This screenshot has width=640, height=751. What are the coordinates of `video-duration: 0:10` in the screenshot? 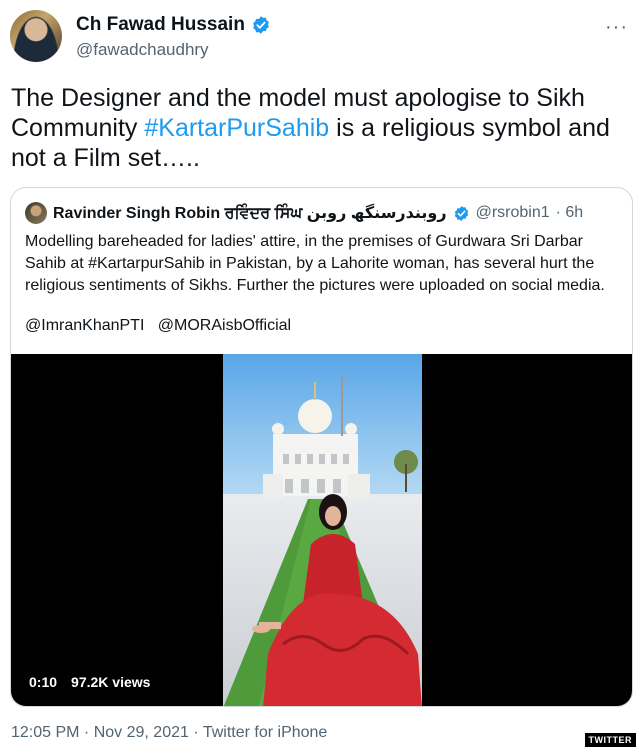 It's located at (43, 682).